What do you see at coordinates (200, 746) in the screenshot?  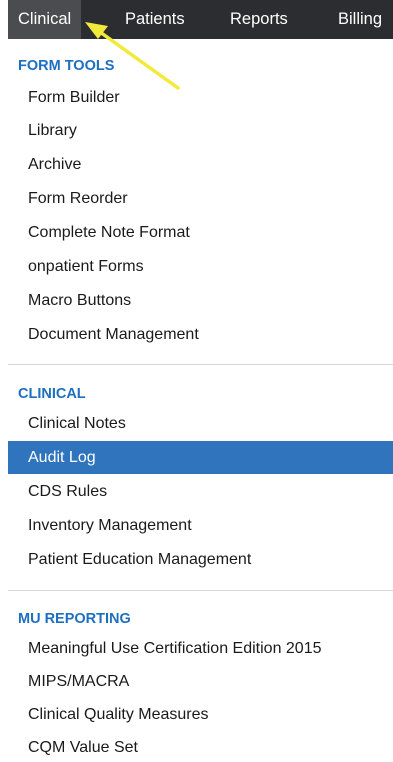 I see `menu-item-cqm-value-set: CQM Value Set` at bounding box center [200, 746].